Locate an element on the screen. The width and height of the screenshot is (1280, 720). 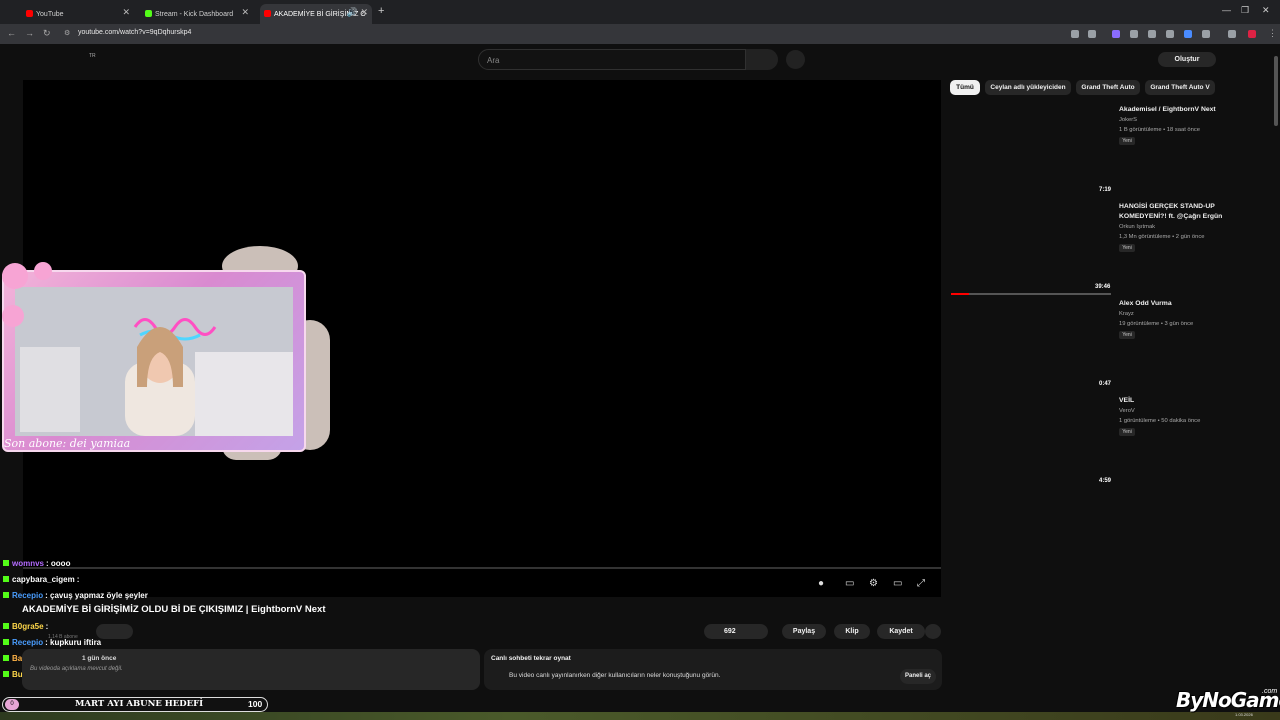
chat-text: : çavuş yapmaz öyle şeyler is located at coordinates (96, 595).